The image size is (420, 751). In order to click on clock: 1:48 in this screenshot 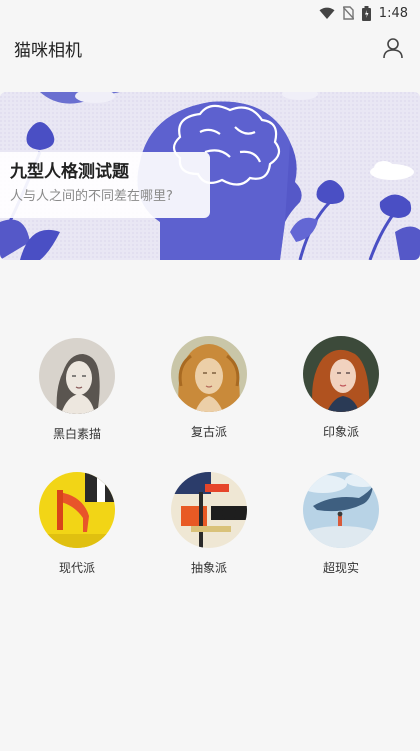, I will do `click(393, 13)`.